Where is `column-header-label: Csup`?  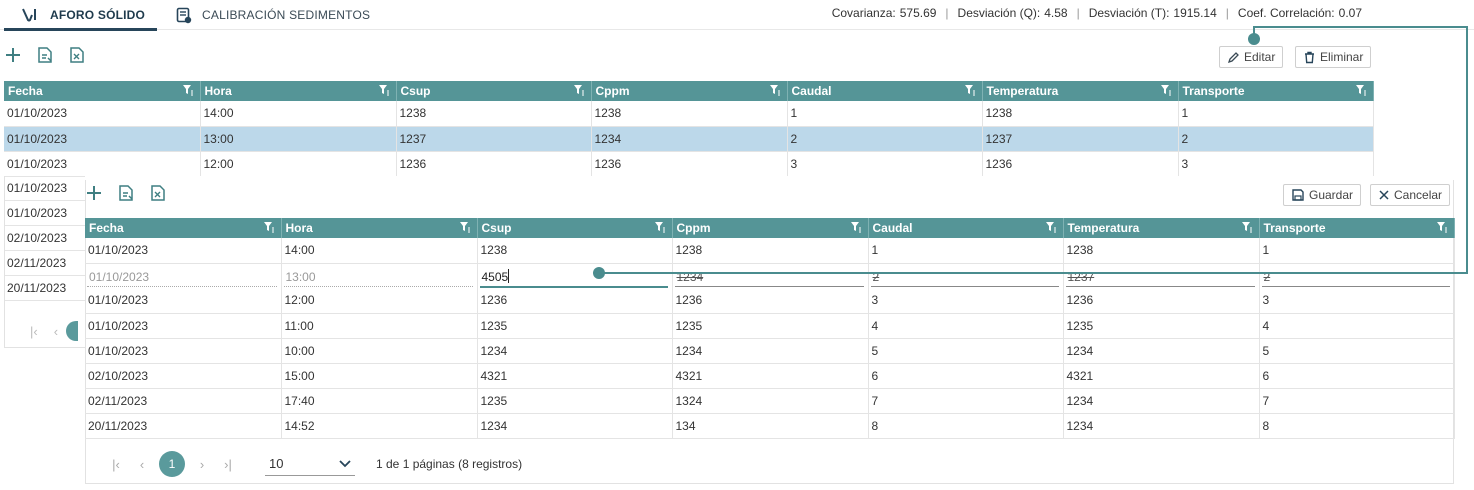 column-header-label: Csup is located at coordinates (415, 91).